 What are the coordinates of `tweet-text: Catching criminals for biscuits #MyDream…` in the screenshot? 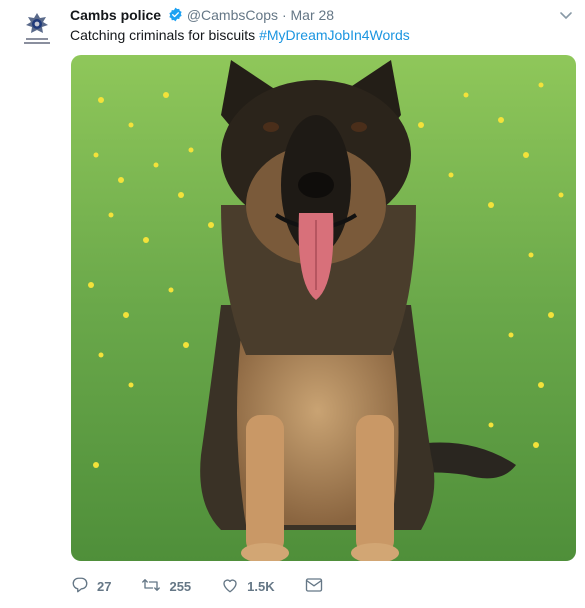 It's located at (240, 35).